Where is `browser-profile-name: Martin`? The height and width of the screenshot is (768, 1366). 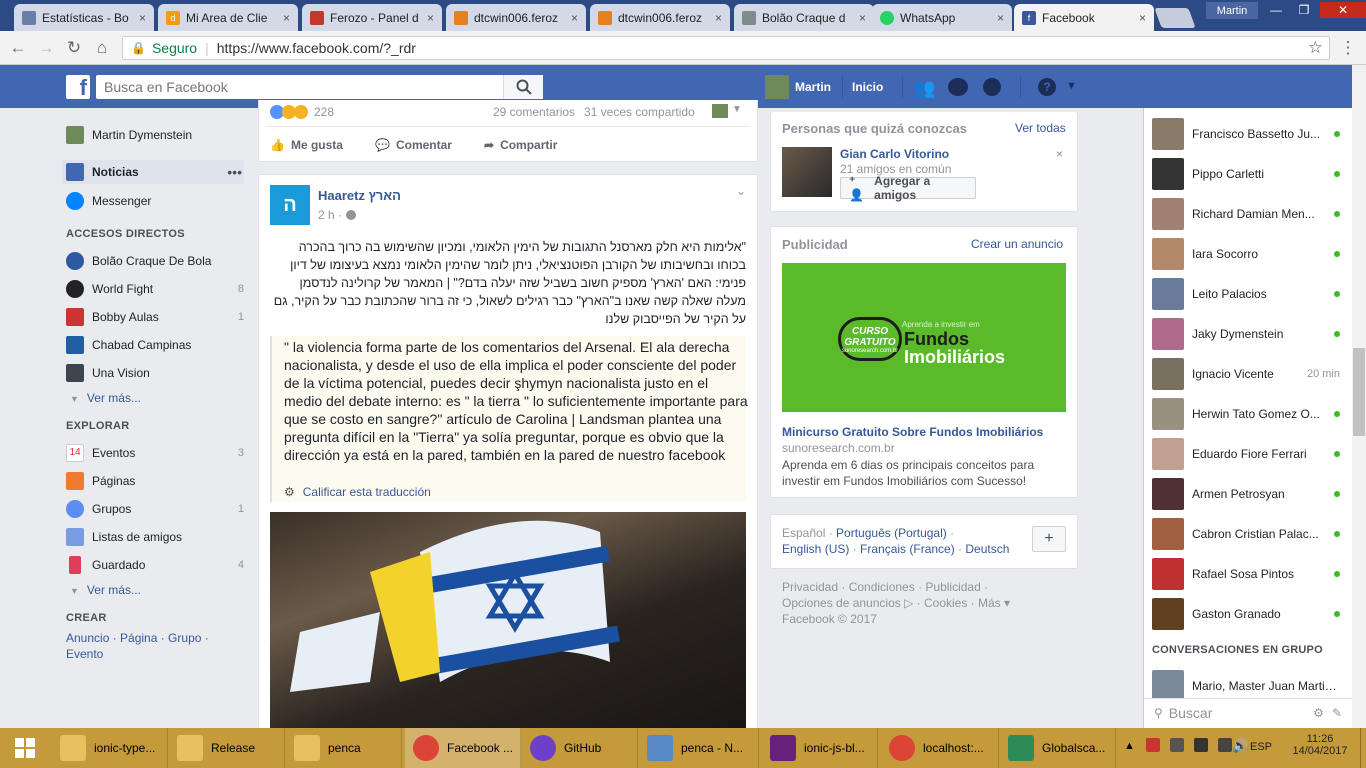 browser-profile-name: Martin is located at coordinates (1232, 10).